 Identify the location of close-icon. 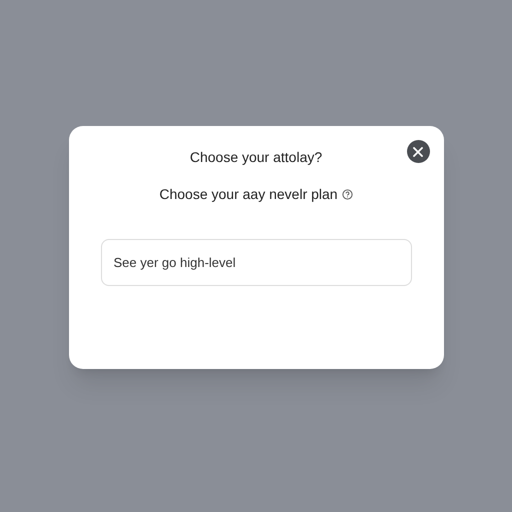
(418, 151).